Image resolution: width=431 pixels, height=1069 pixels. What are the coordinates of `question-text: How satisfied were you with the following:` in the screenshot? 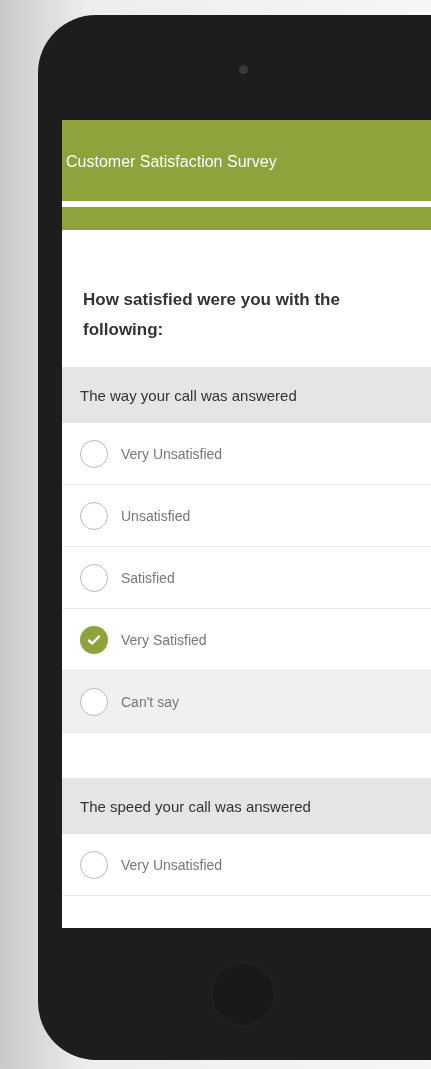 It's located at (211, 315).